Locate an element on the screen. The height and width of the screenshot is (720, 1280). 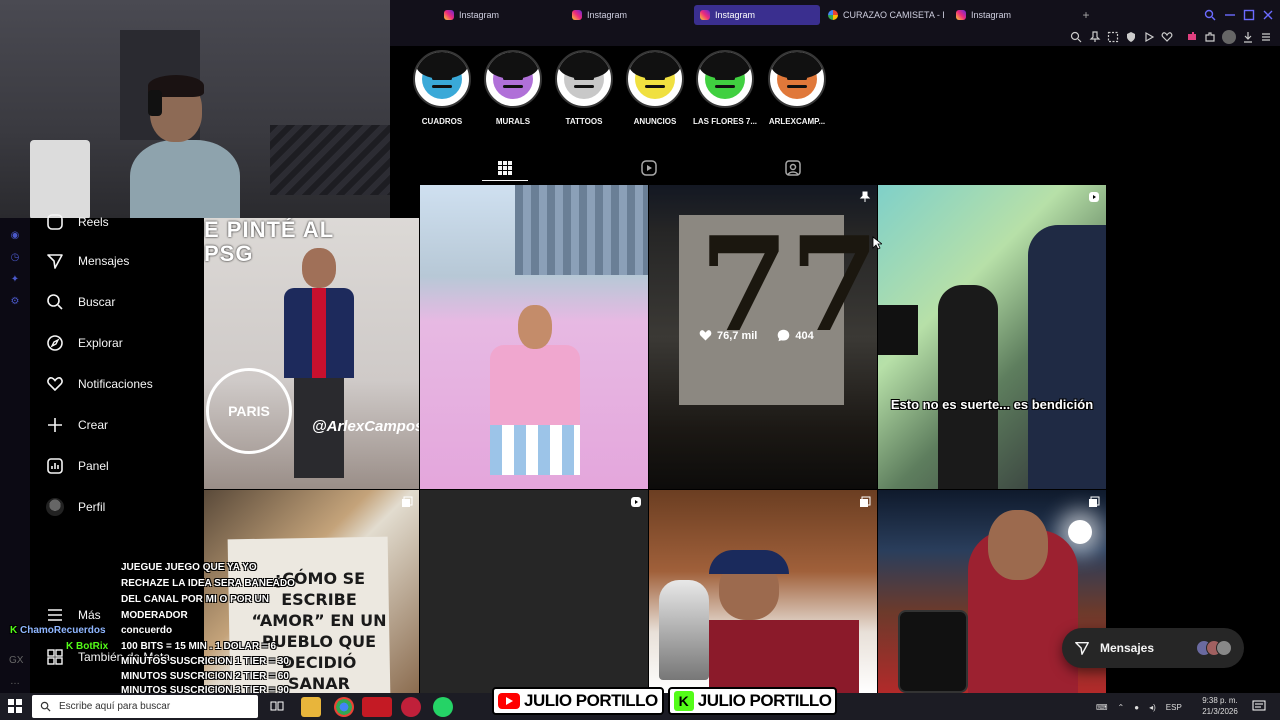
mouse-cursor-icon is located at coordinates (877, 243).